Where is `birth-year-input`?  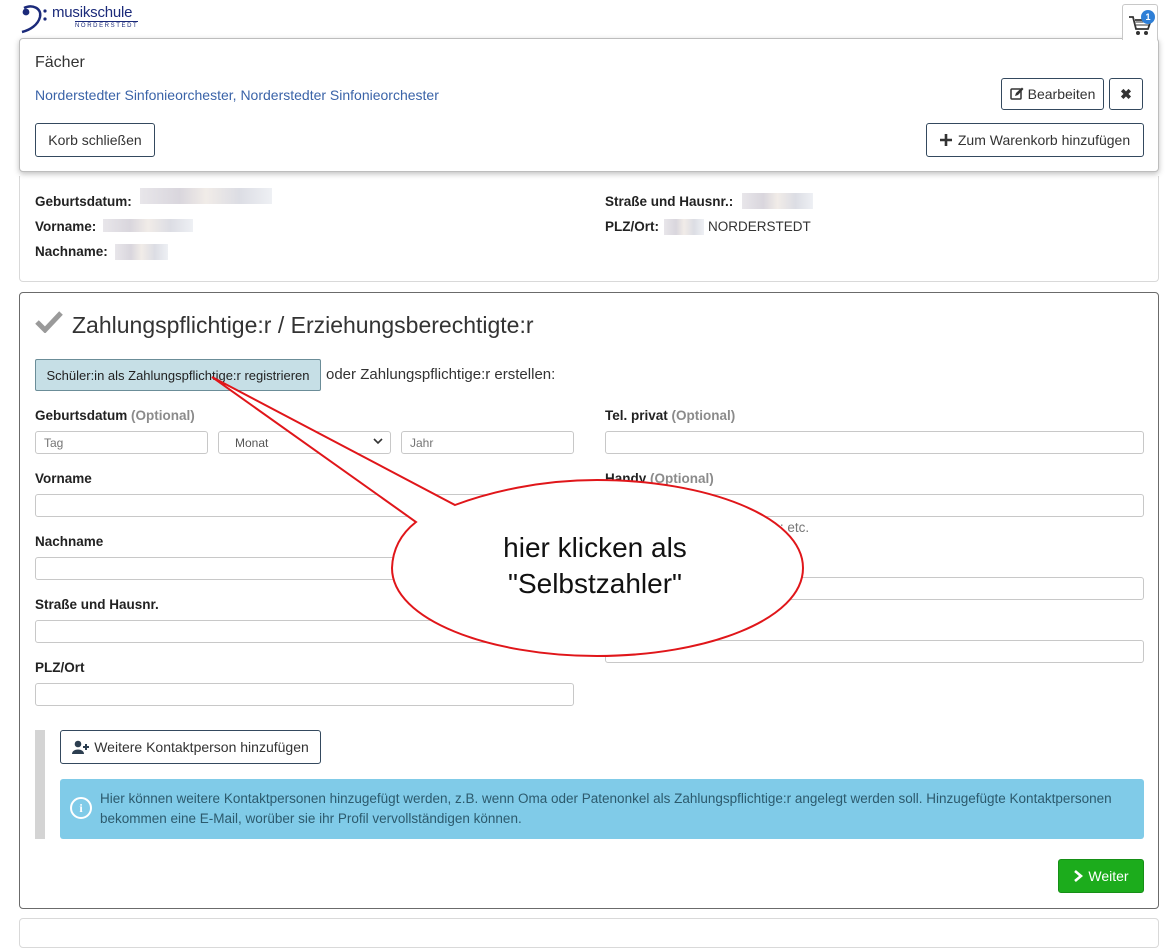 birth-year-input is located at coordinates (487, 442).